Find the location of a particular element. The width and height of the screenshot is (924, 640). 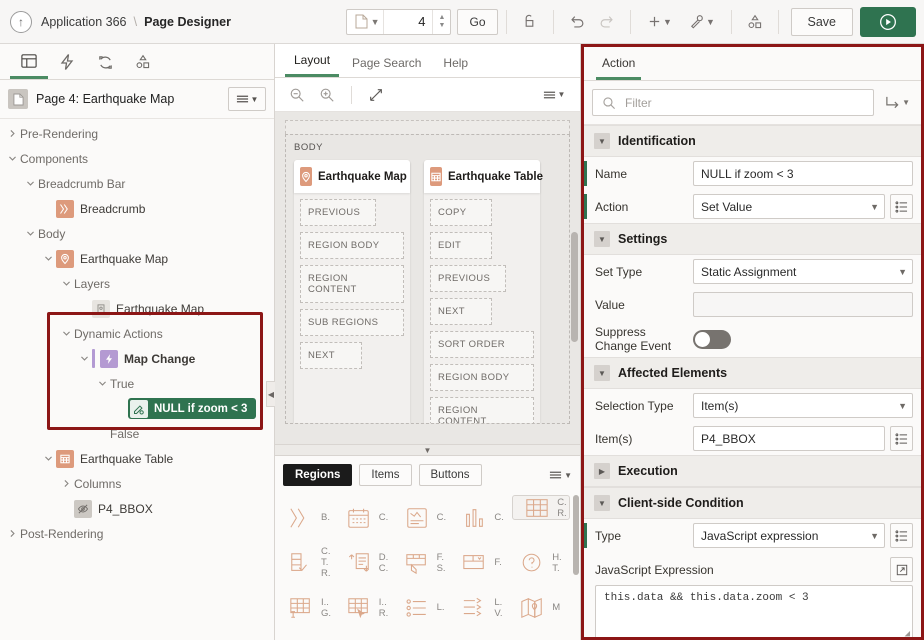

tab-dynamic-actions is located at coordinates (67, 62).